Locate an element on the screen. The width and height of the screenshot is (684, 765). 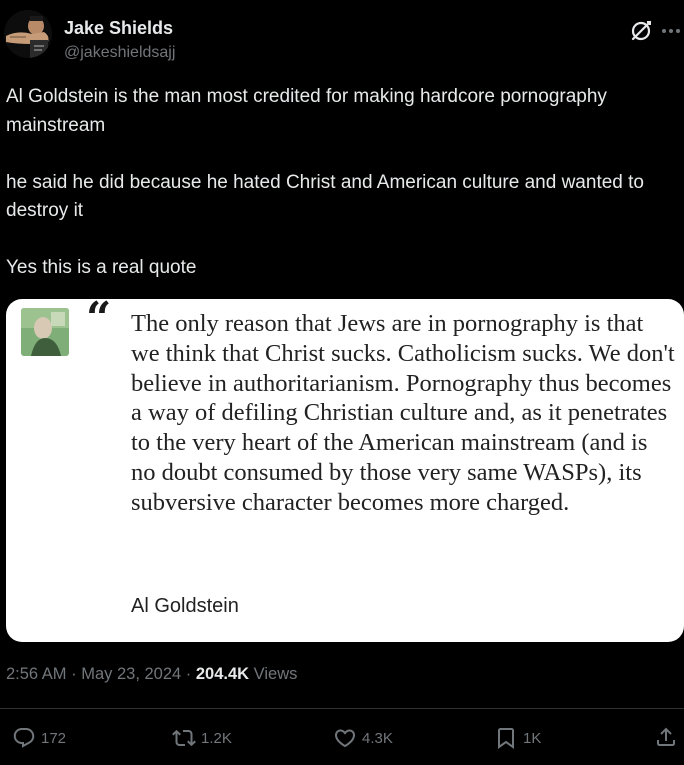
views-count: 204.4K is located at coordinates (222, 674).